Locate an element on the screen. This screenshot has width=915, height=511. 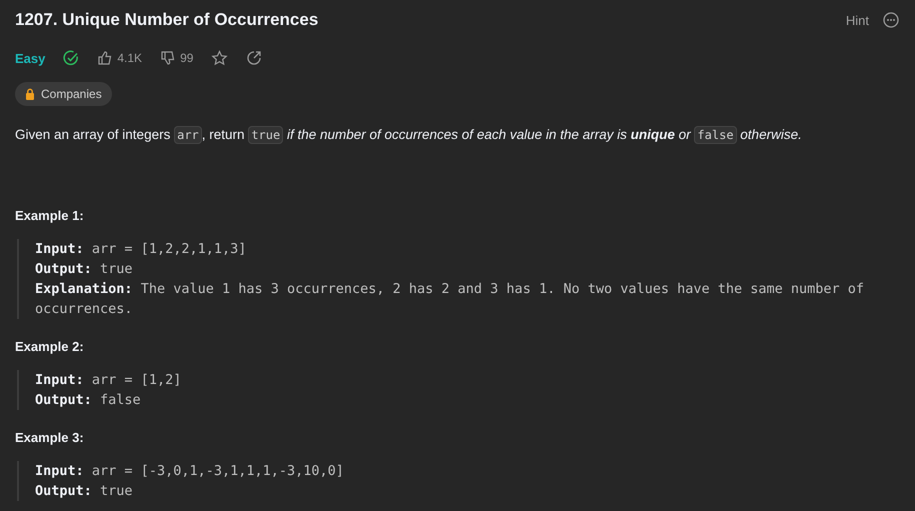
example-line: Input: arr = [-3,0,1,-3,1,1,1,-3,10,0] is located at coordinates (190, 471).